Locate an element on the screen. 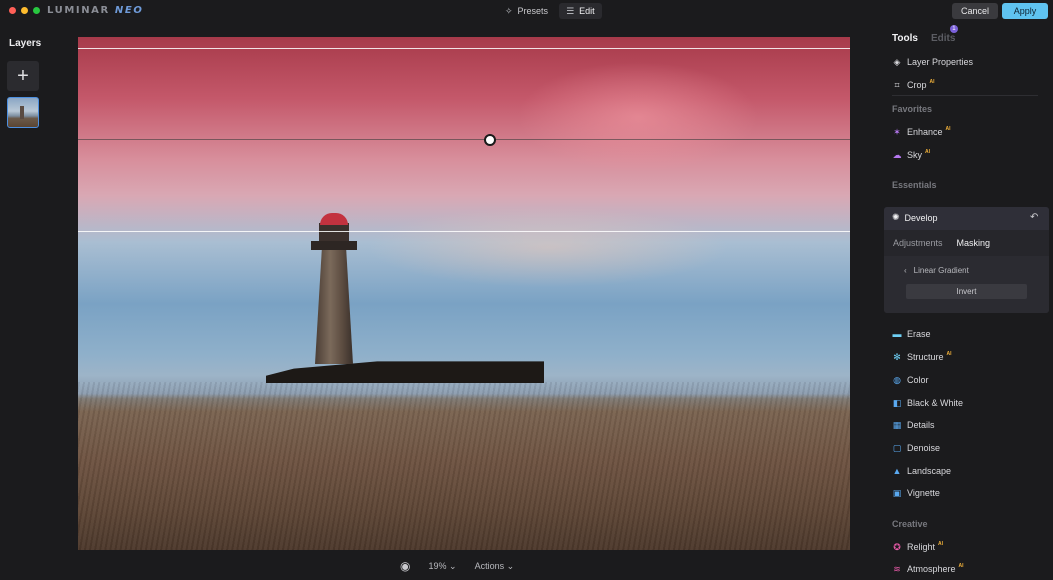 The width and height of the screenshot is (1053, 580). relight-icon: ✪ is located at coordinates (897, 546).